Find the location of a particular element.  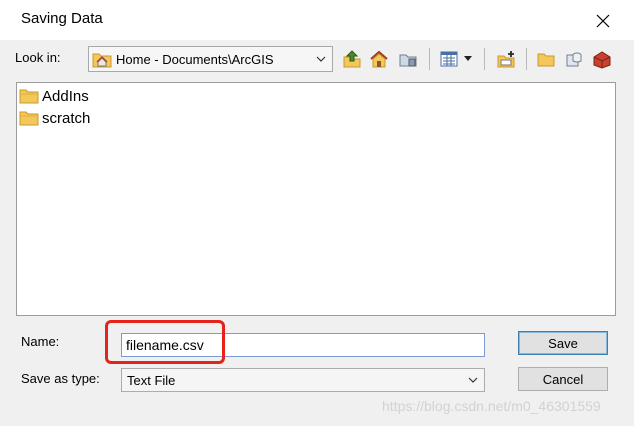

new-item-icon is located at coordinates (506, 59).